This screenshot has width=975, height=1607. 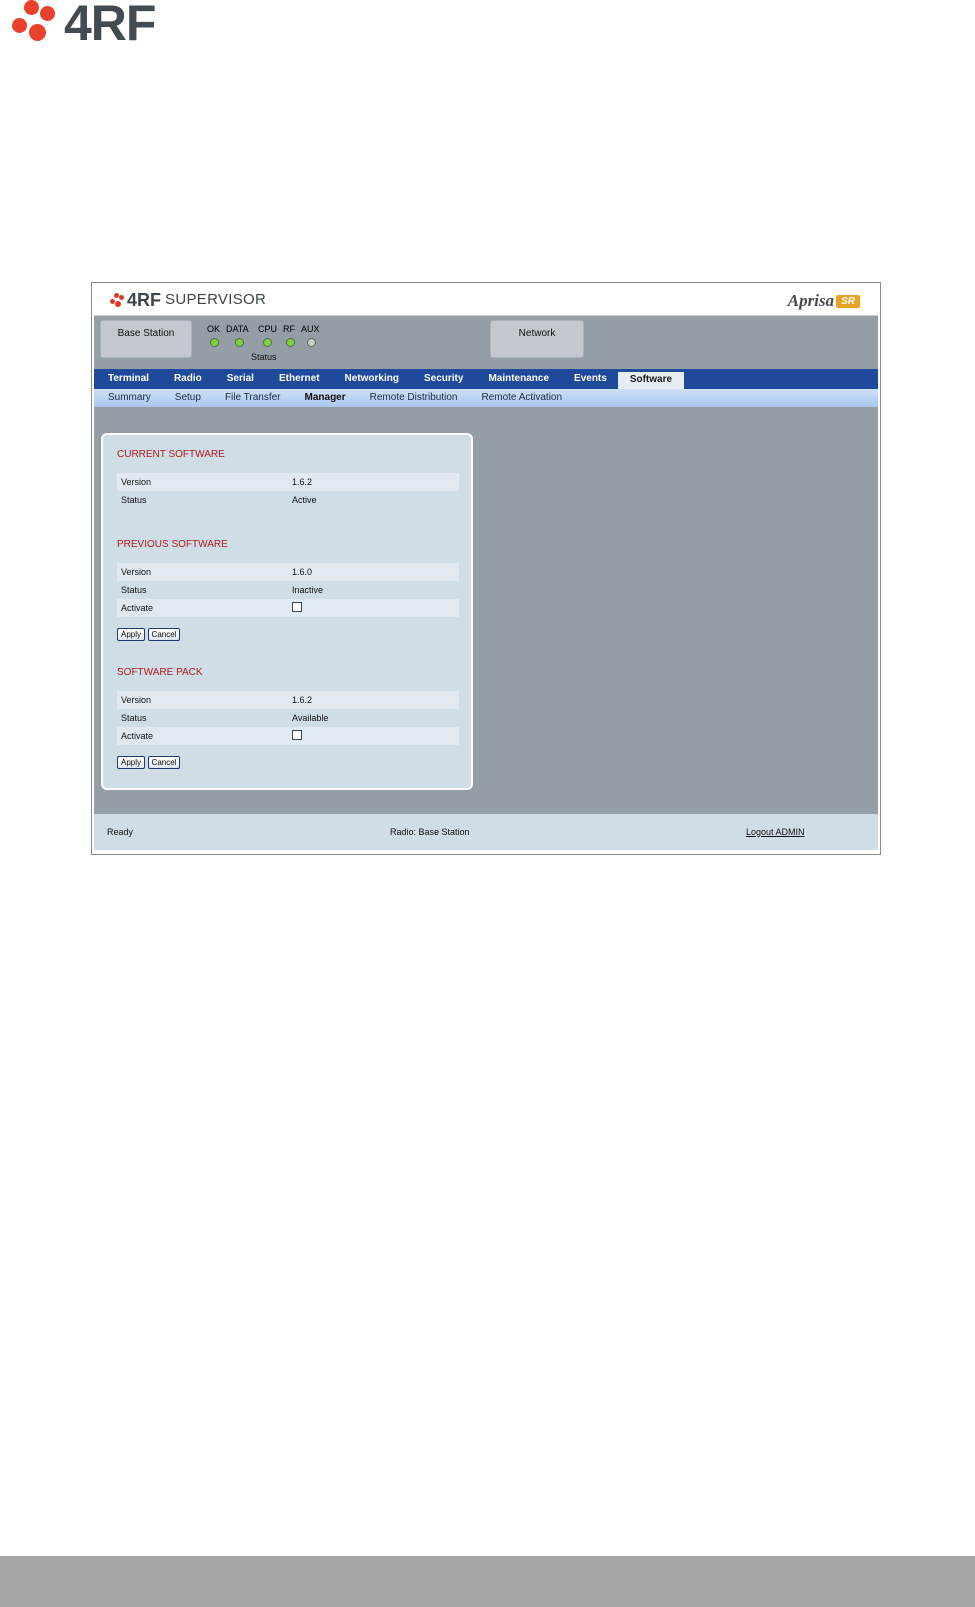 I want to click on radio-status: Radio: Base Station, so click(x=430, y=832).